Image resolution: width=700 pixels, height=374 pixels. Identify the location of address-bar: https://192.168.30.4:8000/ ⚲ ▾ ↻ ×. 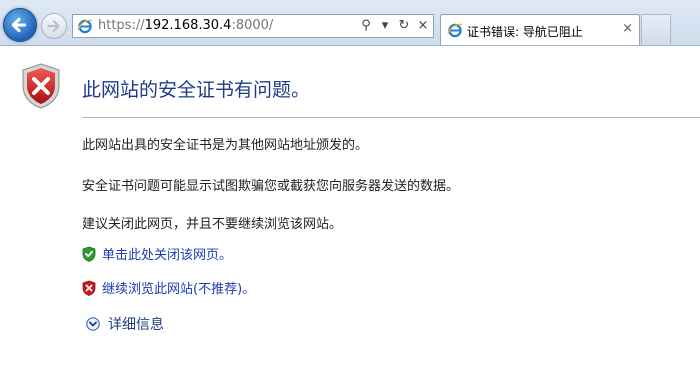
(253, 26).